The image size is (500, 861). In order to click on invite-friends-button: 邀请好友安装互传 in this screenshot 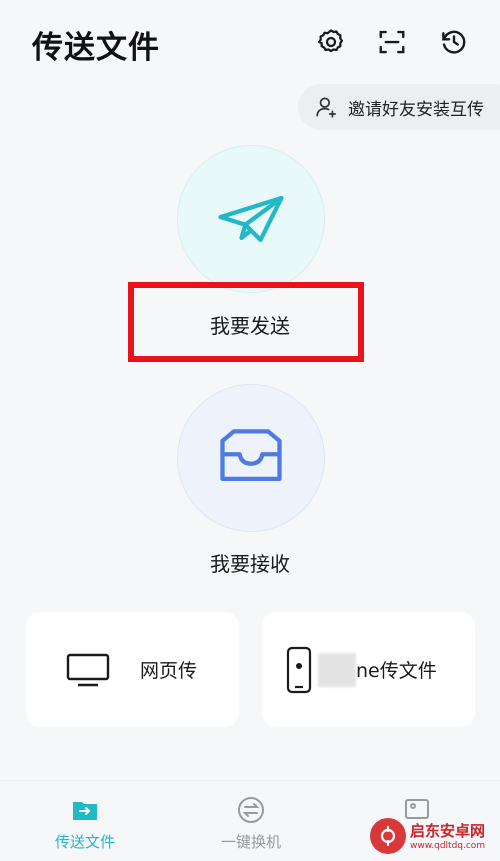, I will do `click(399, 107)`.